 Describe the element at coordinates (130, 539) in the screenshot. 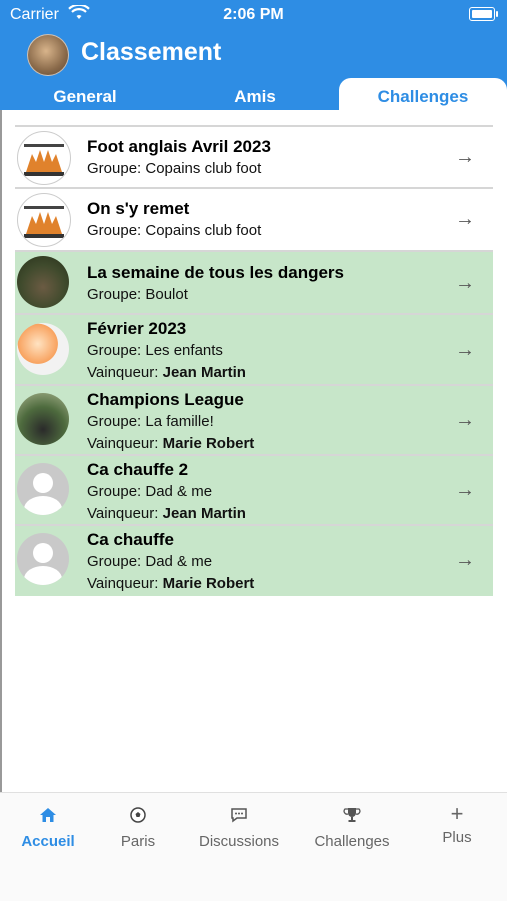

I see `challenge-name: Ca chauffe` at that location.